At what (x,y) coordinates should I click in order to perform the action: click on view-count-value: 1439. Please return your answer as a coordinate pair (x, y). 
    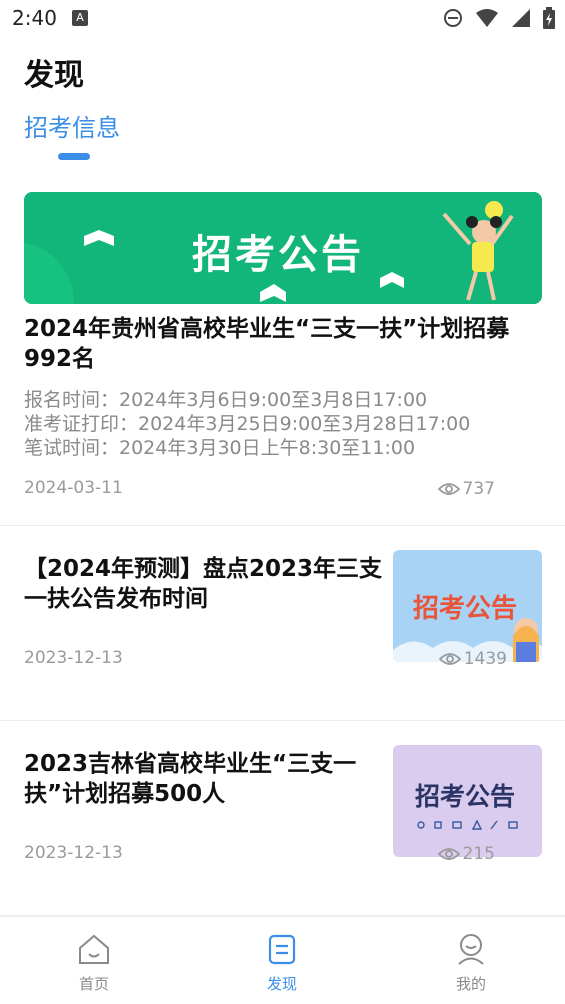
    Looking at the image, I should click on (485, 659).